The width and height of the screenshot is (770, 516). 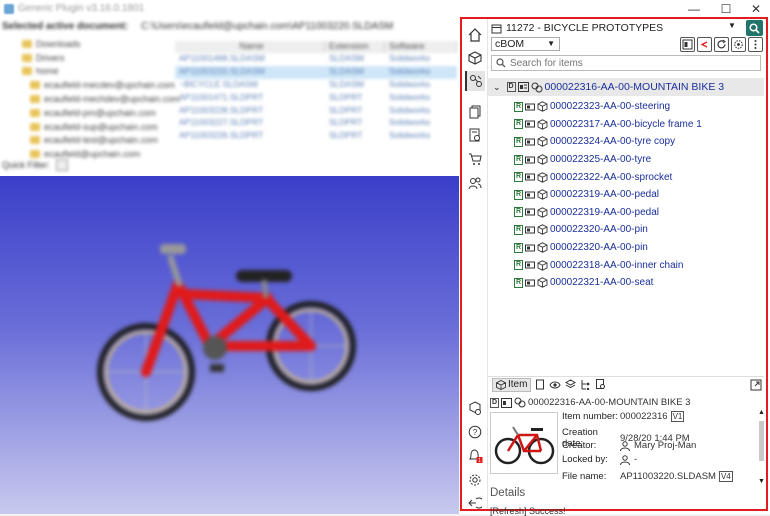 I want to click on assembly-icon, so click(x=537, y=87).